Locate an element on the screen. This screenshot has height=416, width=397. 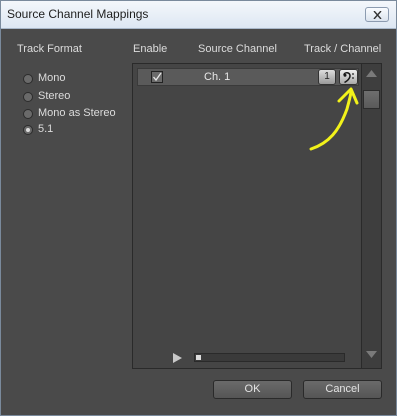
radio-label-5-1: 5.1 is located at coordinates (46, 129).